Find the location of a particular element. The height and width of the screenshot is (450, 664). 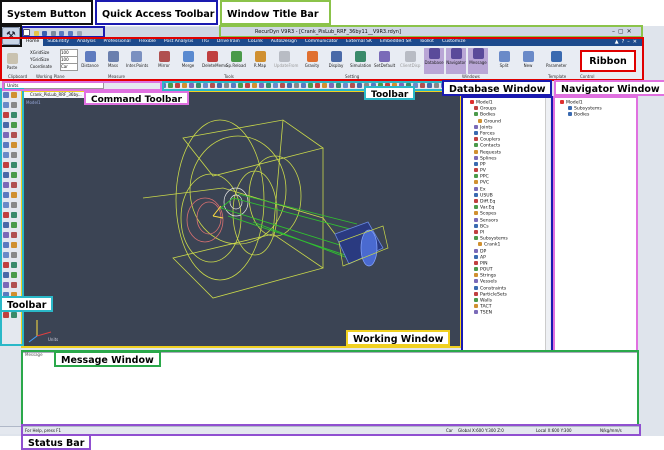

paste-button: Paste is located at coordinates (12, 61).